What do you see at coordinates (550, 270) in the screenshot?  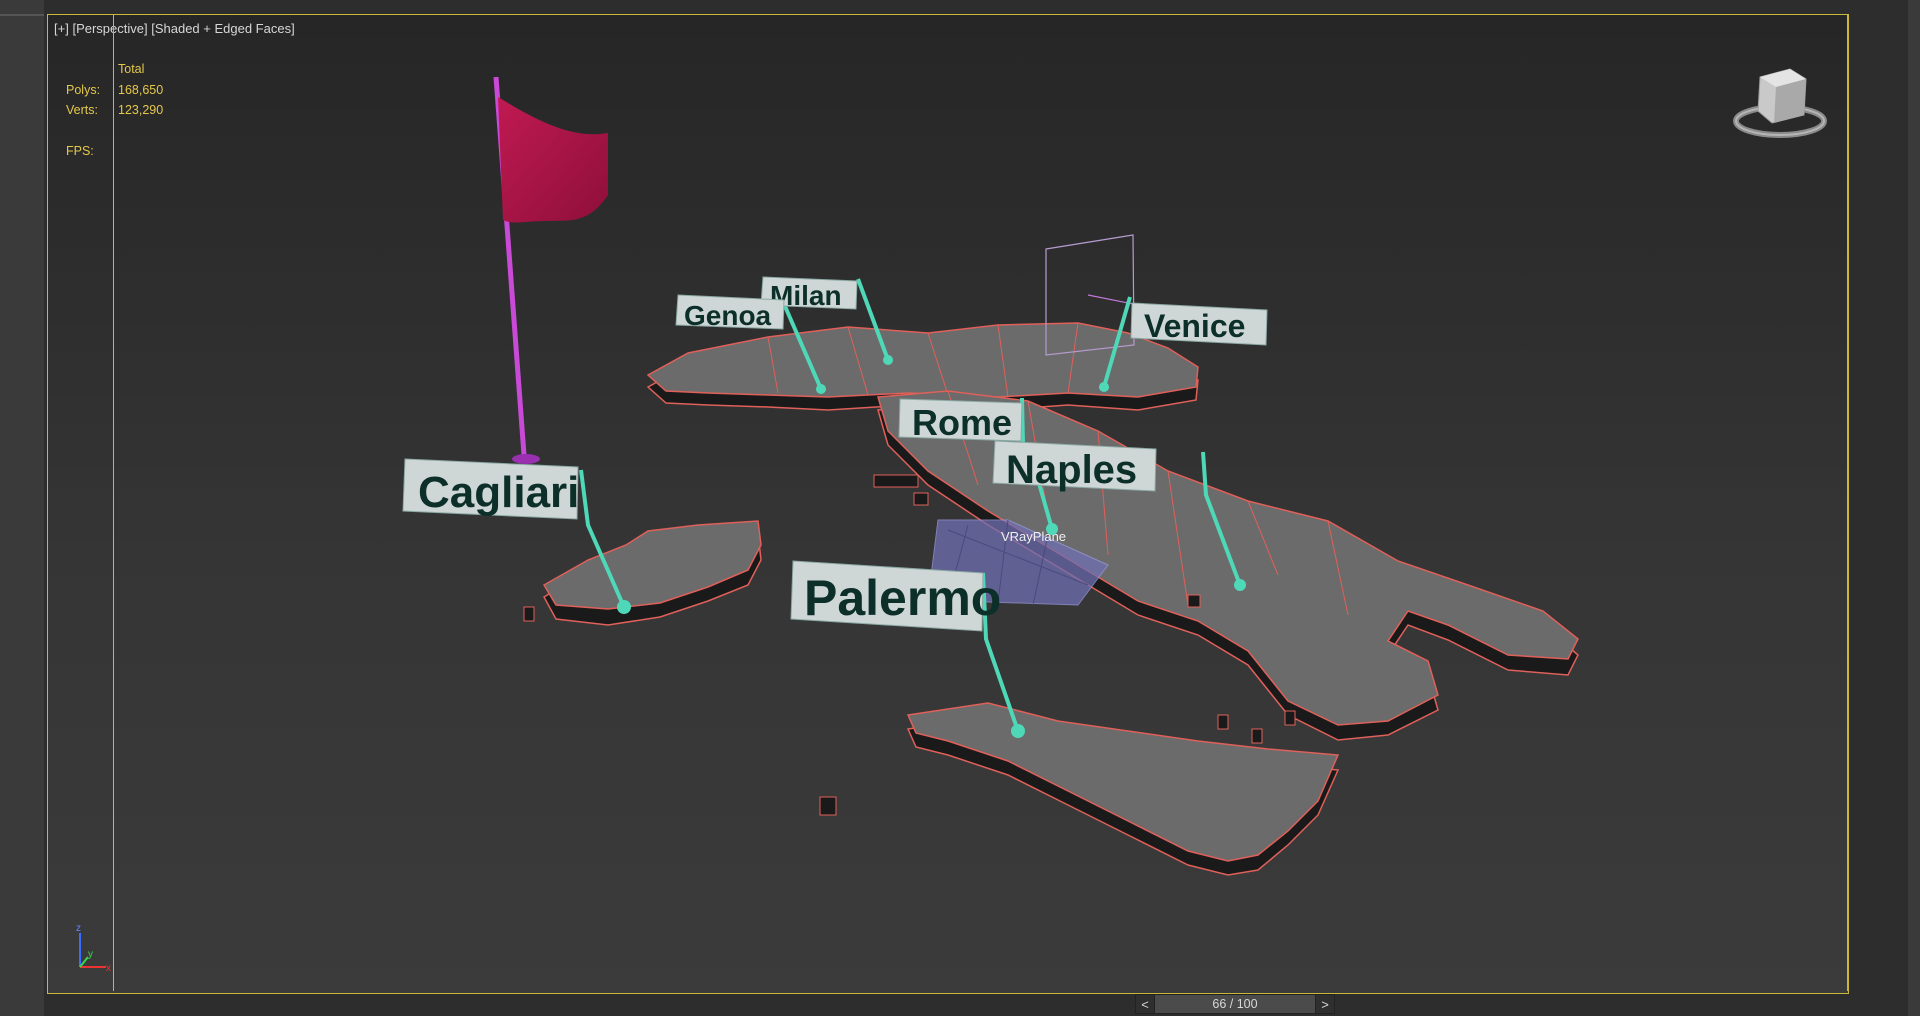 I see `flag-marker` at bounding box center [550, 270].